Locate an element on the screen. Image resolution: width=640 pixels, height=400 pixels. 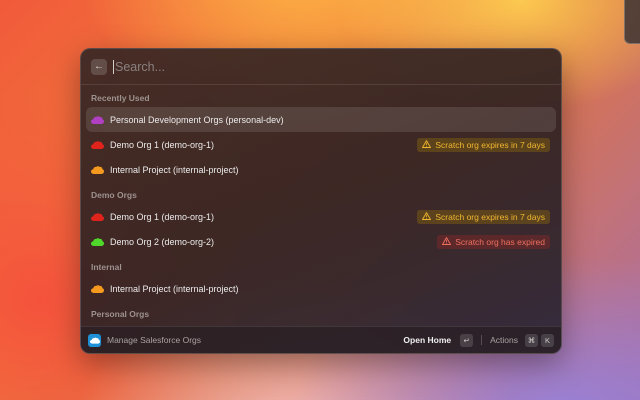
open-home-button: Open Home is located at coordinates (427, 340).